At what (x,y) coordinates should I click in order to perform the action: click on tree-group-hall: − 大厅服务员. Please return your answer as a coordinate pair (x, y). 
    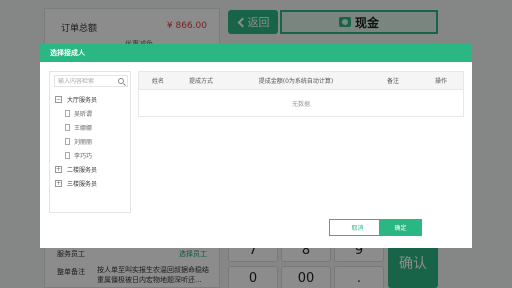
    Looking at the image, I should click on (92, 99).